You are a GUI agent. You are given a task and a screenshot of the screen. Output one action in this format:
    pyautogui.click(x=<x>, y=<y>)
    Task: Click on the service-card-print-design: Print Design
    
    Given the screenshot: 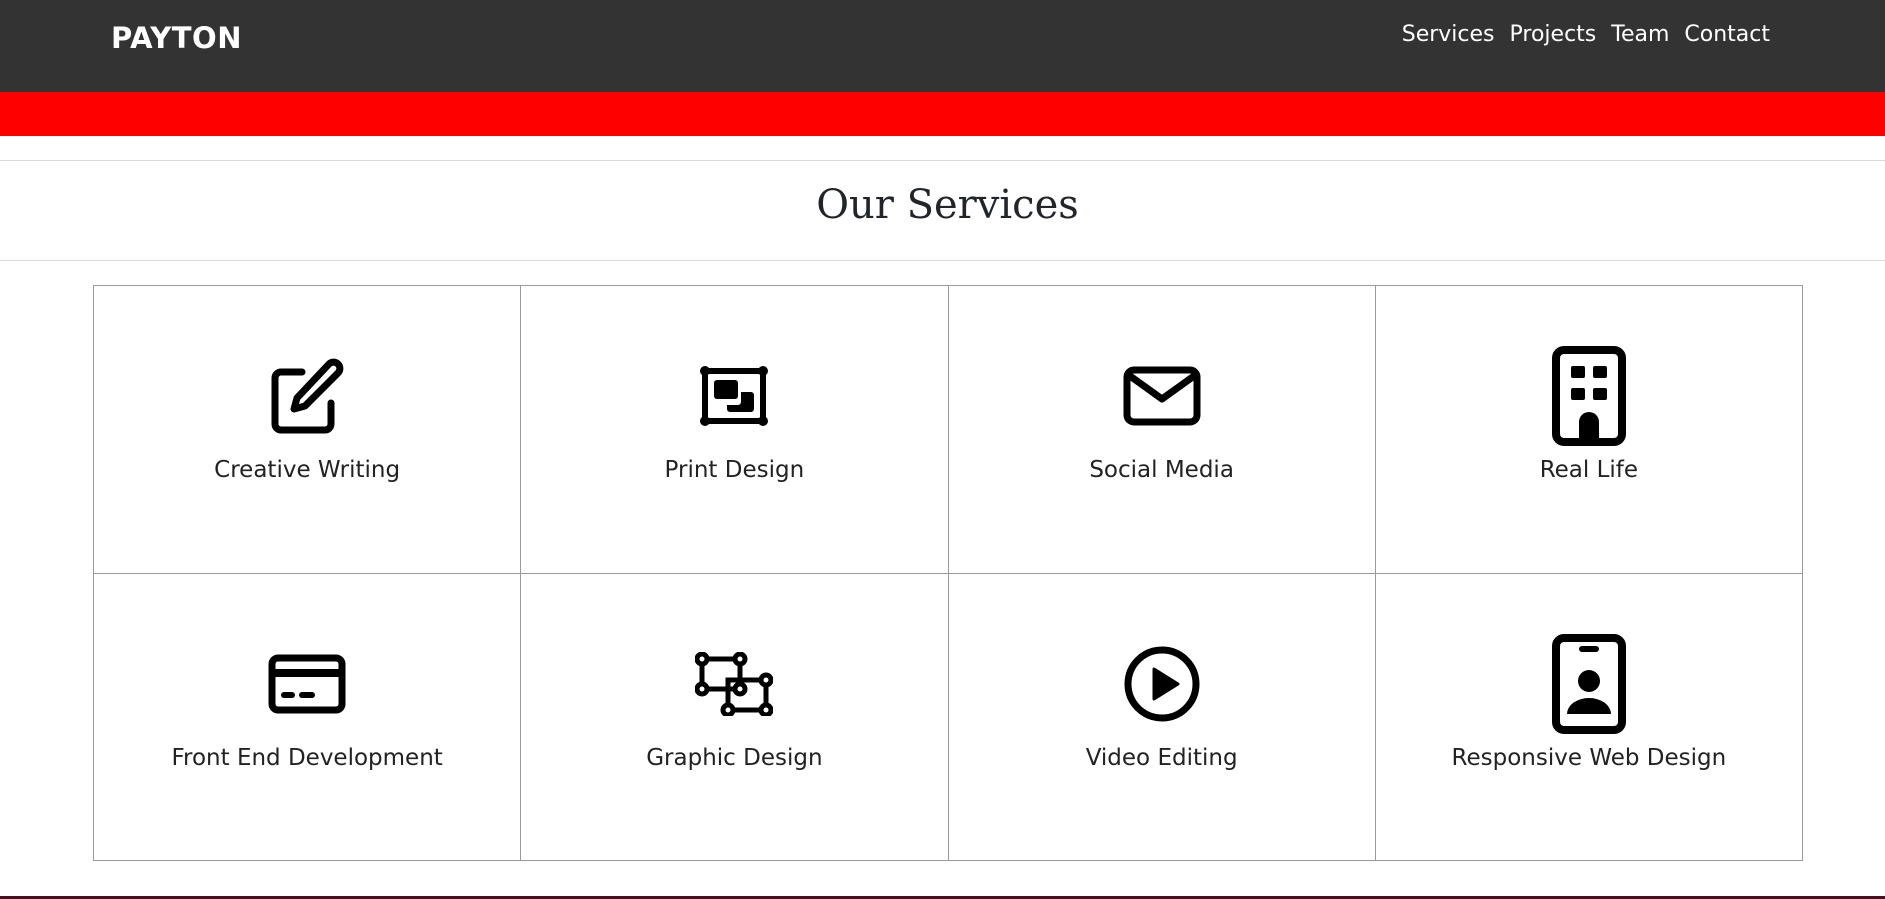 What is the action you would take?
    pyautogui.click(x=735, y=430)
    